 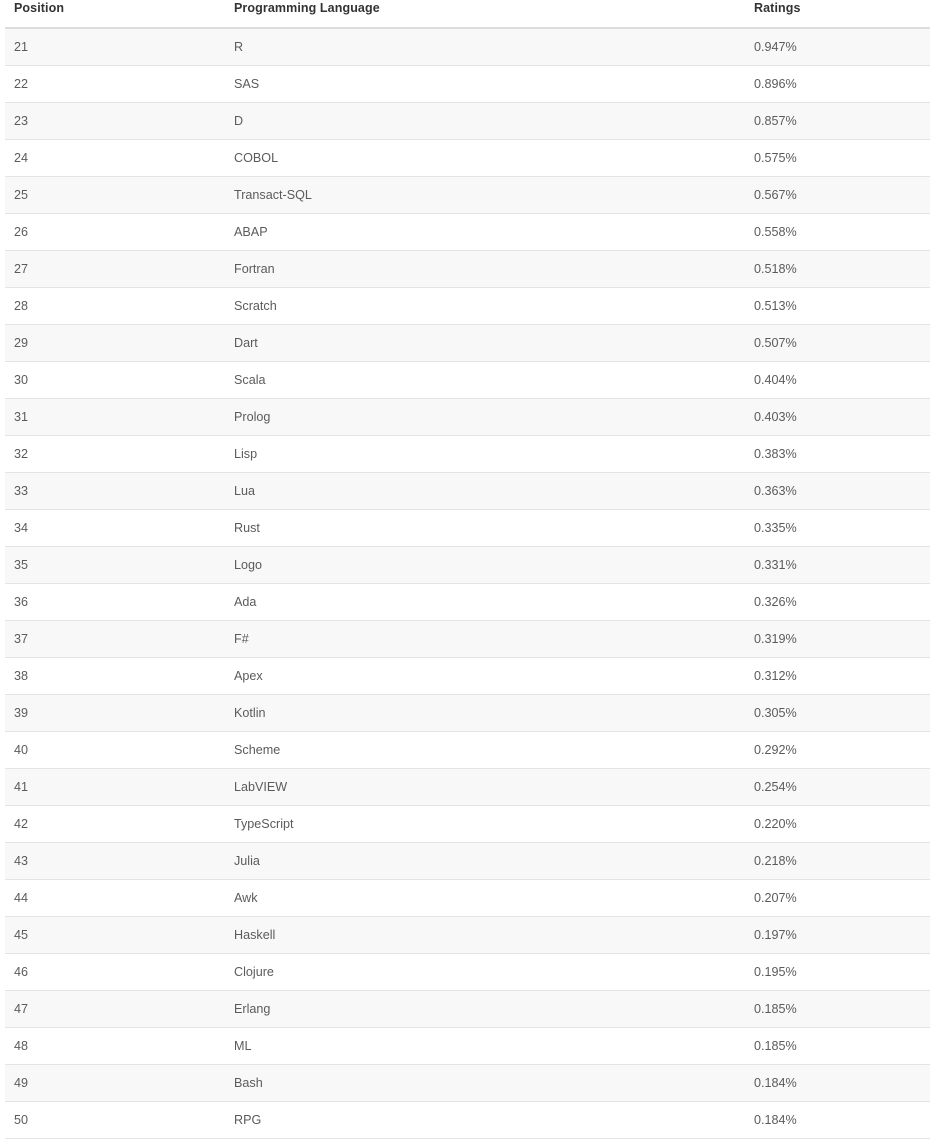 I want to click on table-header-row: Position Programming Language Ratings, so click(x=467, y=14).